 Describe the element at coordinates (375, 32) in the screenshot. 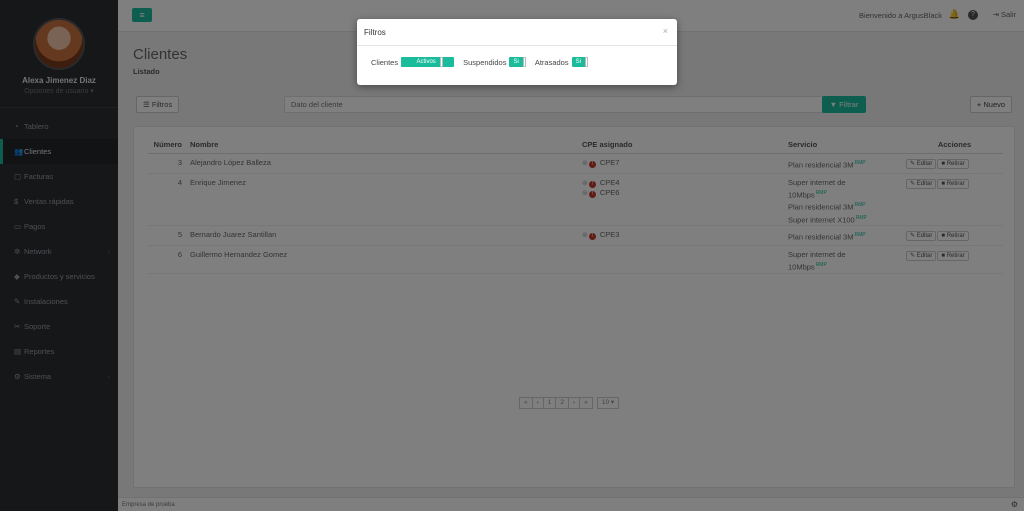

I see `modal-title: Filtros` at that location.